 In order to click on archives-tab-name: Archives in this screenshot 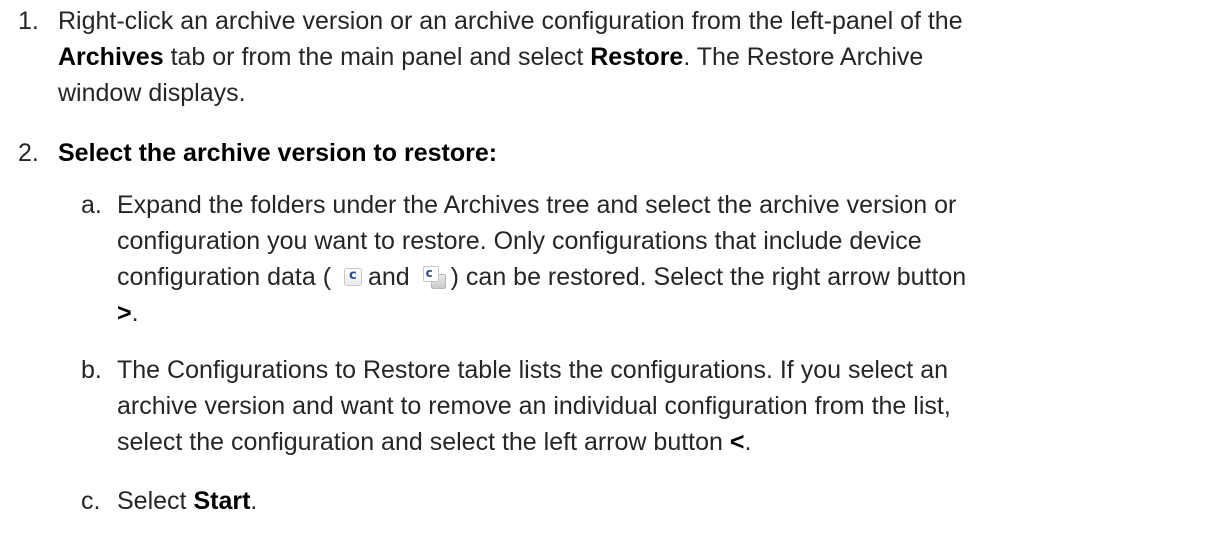, I will do `click(111, 57)`.